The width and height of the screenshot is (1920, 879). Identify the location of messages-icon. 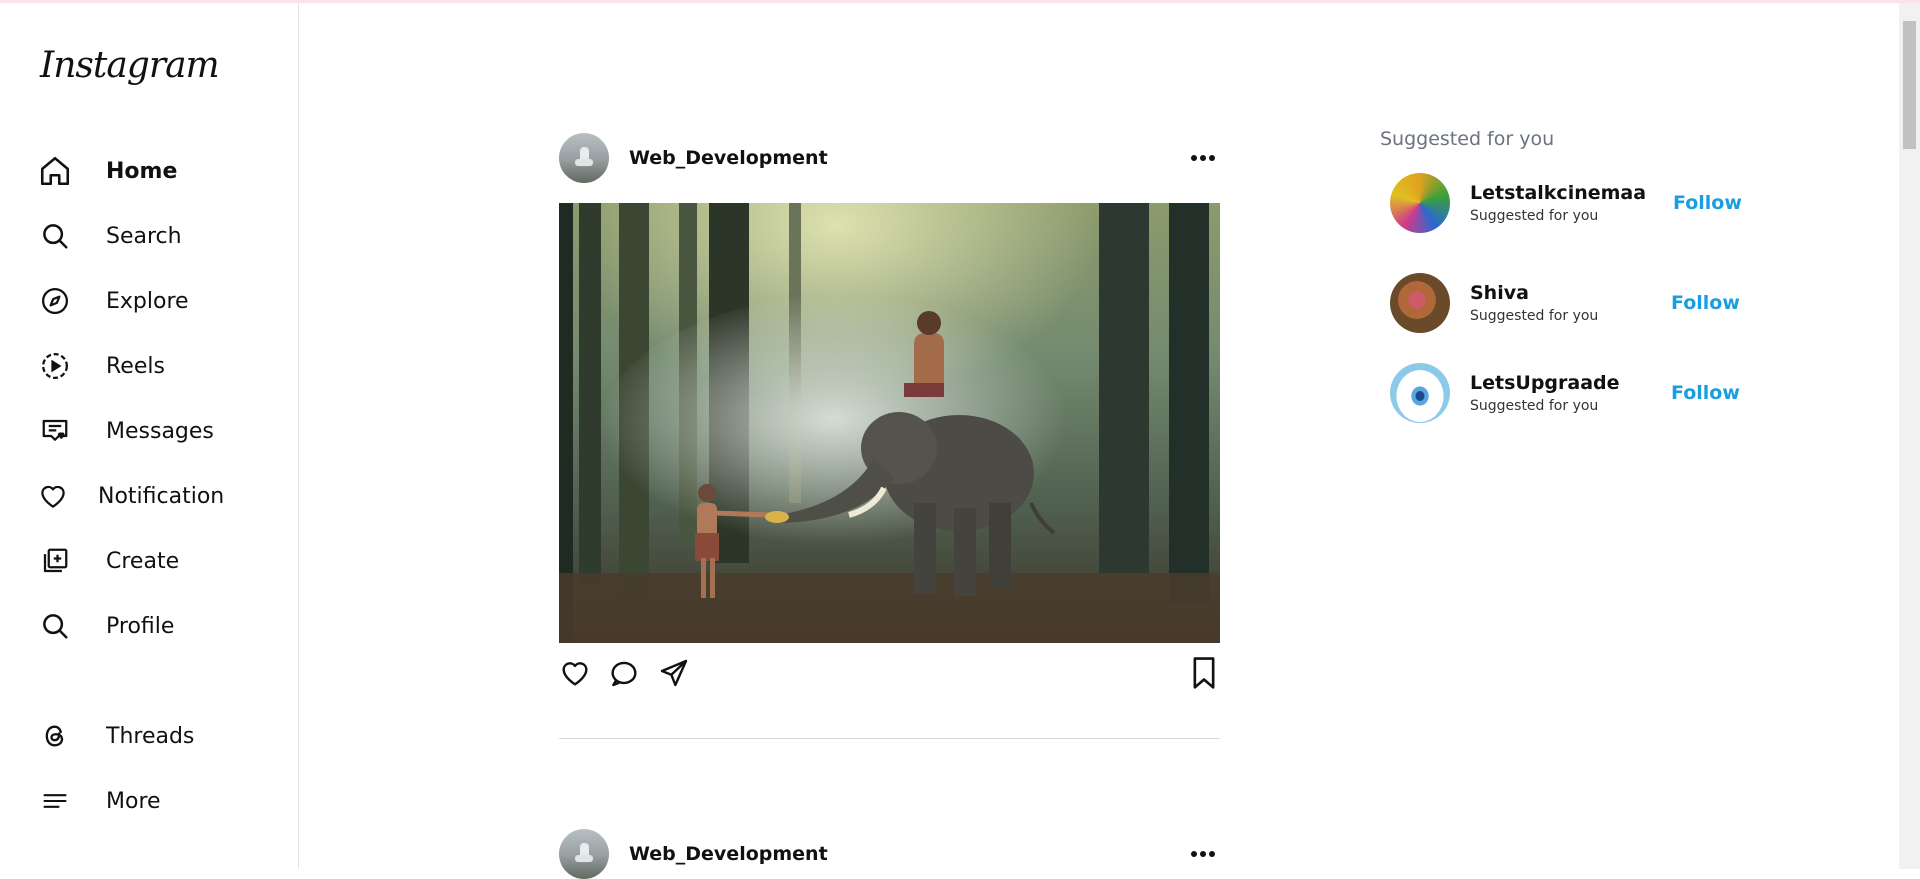
(55, 431).